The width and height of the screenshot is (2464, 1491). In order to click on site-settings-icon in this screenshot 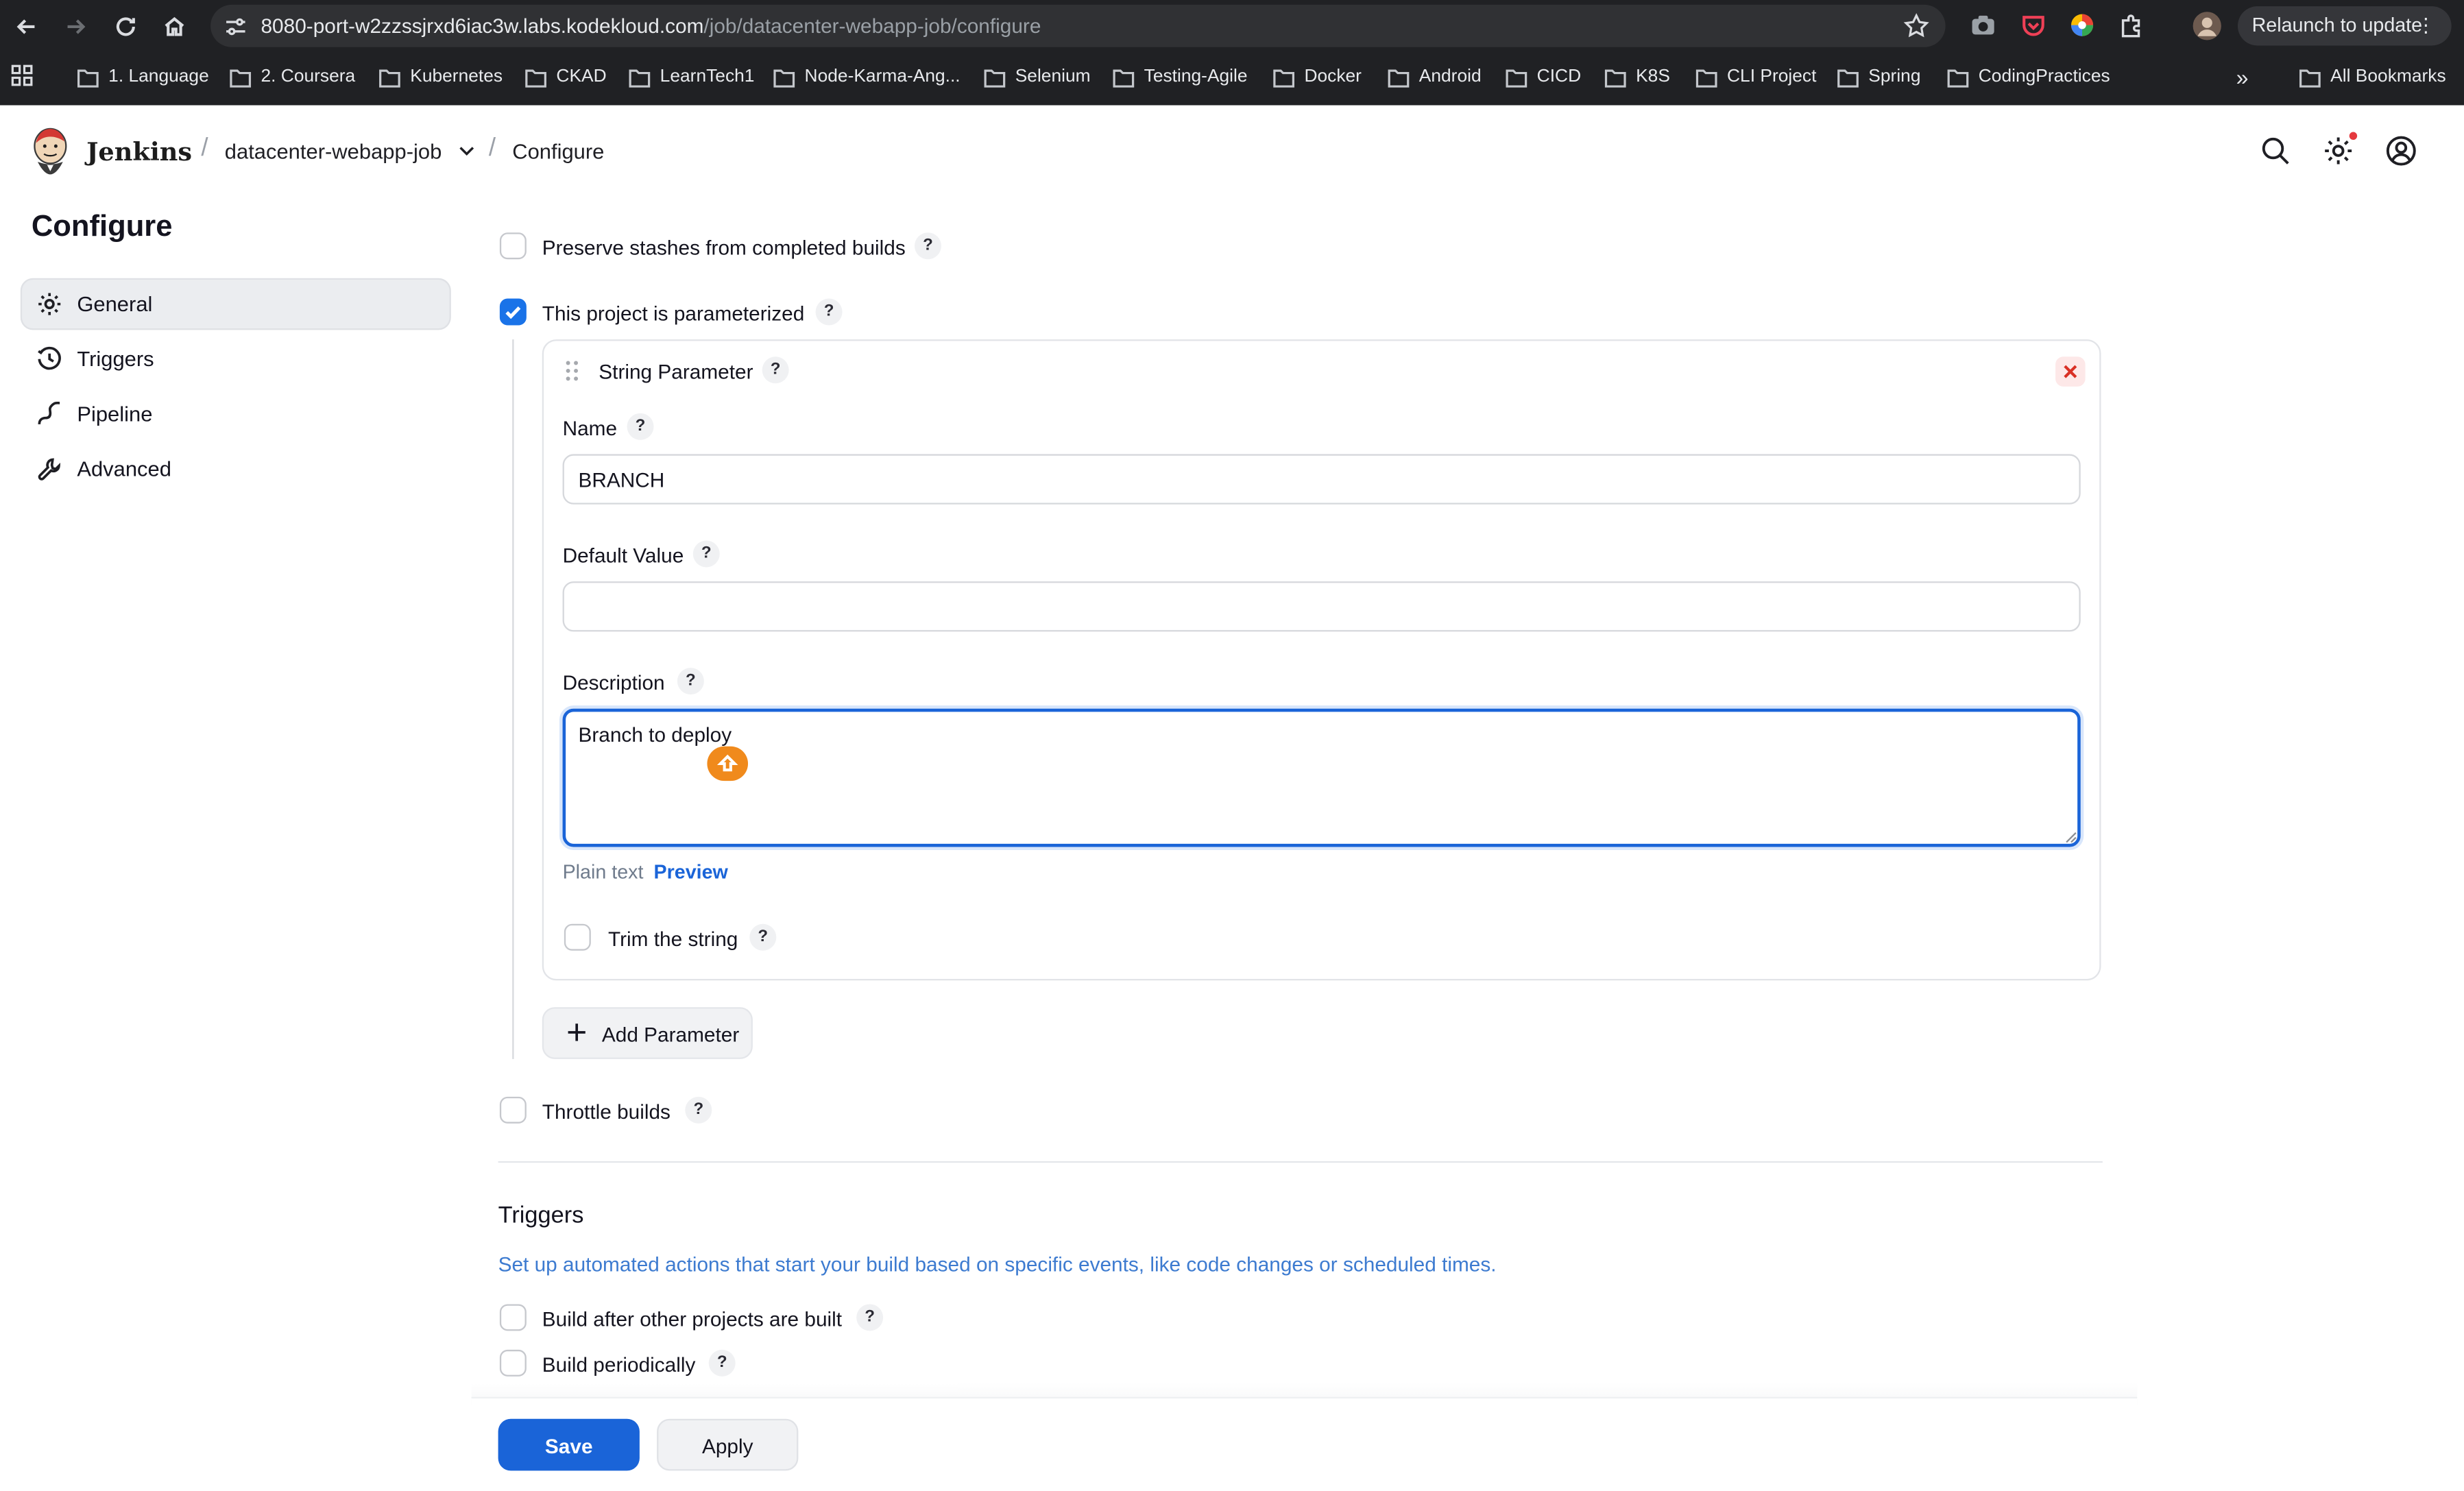, I will do `click(235, 27)`.